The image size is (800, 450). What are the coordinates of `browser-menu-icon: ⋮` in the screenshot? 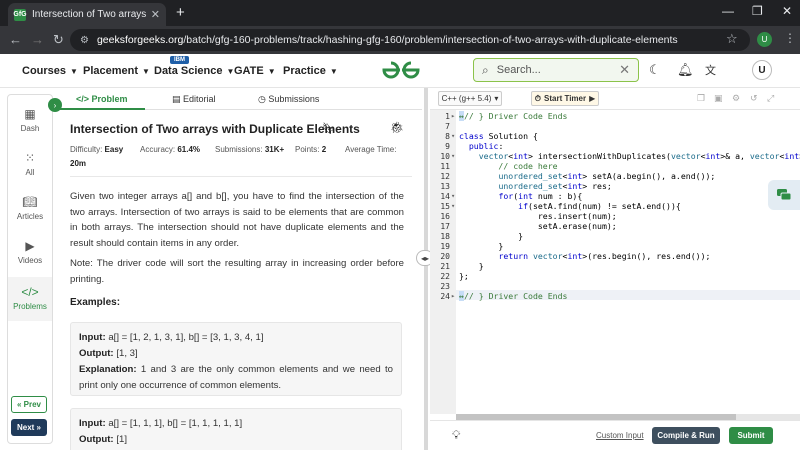 It's located at (790, 38).